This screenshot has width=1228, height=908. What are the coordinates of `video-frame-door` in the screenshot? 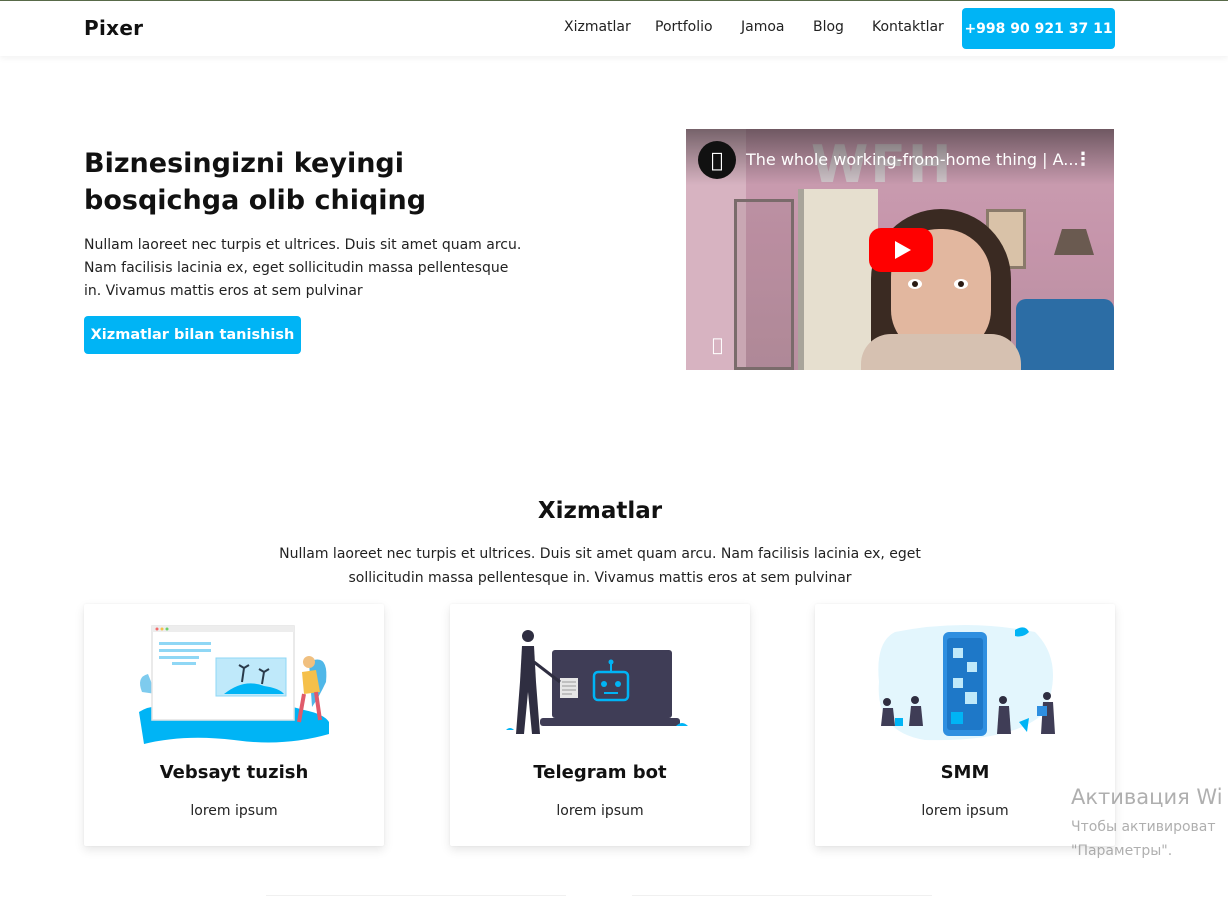 It's located at (838, 279).